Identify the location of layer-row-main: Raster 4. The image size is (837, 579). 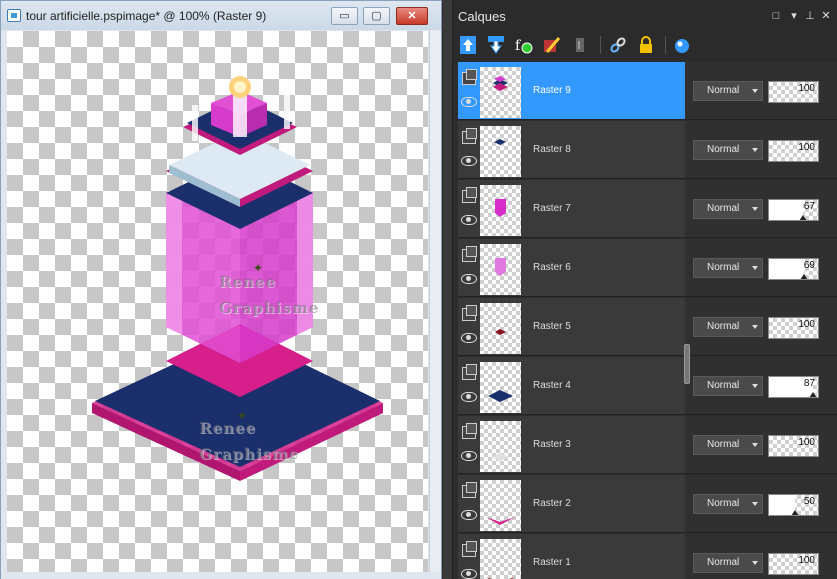
(571, 386).